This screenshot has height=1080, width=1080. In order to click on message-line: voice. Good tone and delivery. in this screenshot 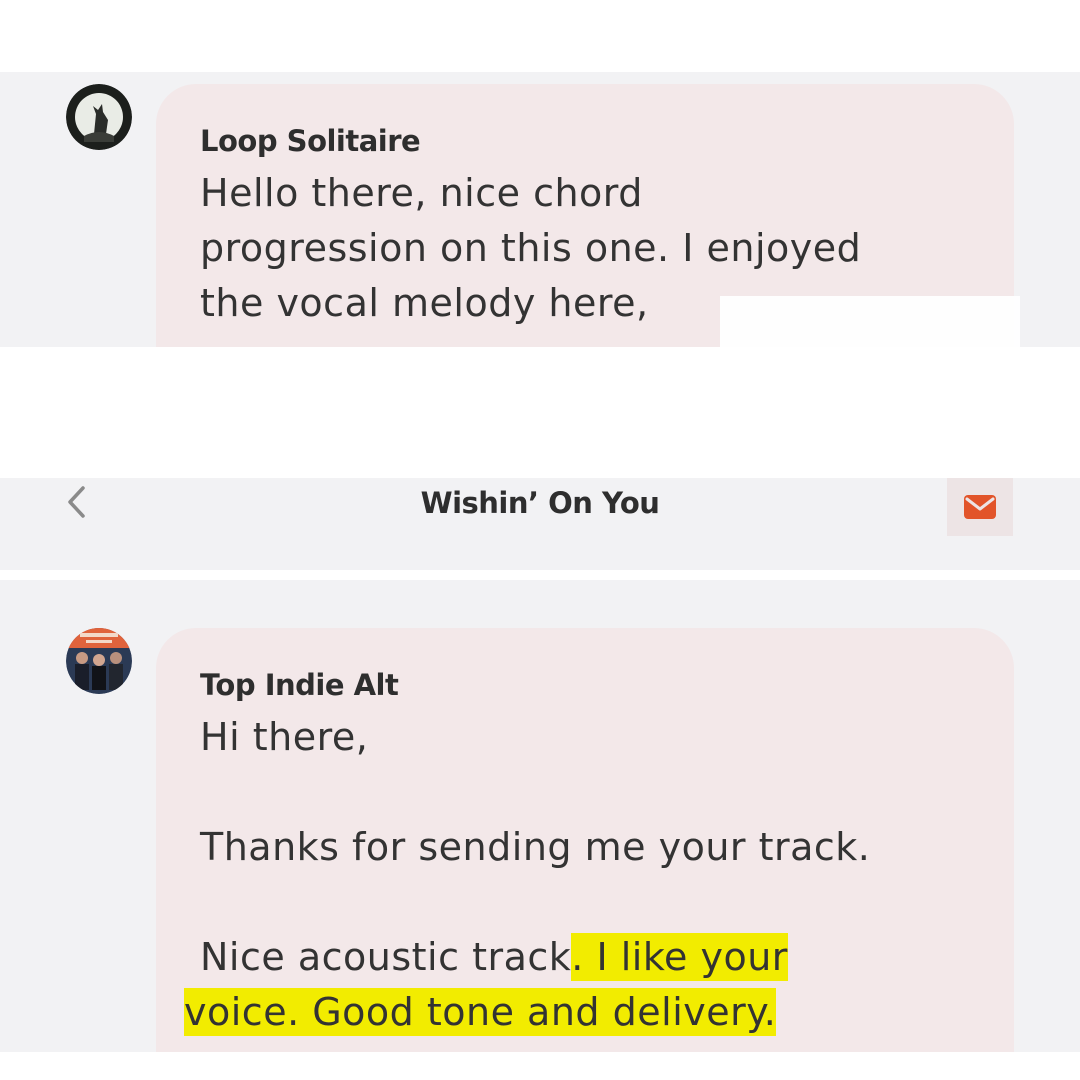, I will do `click(579, 1012)`.